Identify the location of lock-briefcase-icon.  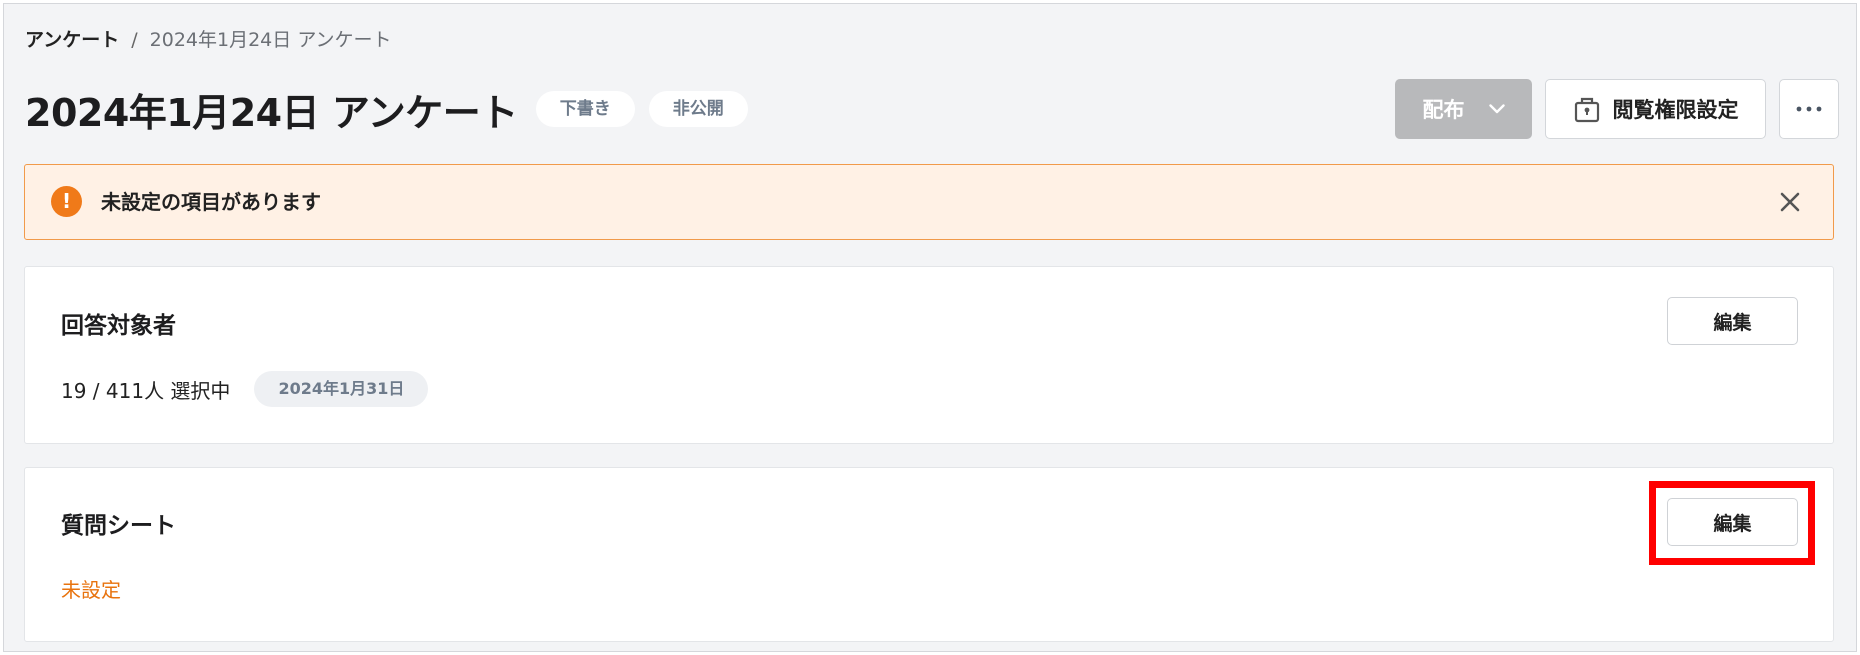
(1586, 110).